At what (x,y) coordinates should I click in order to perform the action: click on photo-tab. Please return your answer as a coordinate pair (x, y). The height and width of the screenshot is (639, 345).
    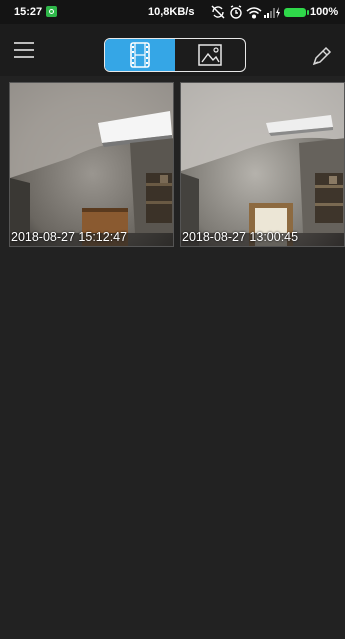
    Looking at the image, I should click on (210, 55).